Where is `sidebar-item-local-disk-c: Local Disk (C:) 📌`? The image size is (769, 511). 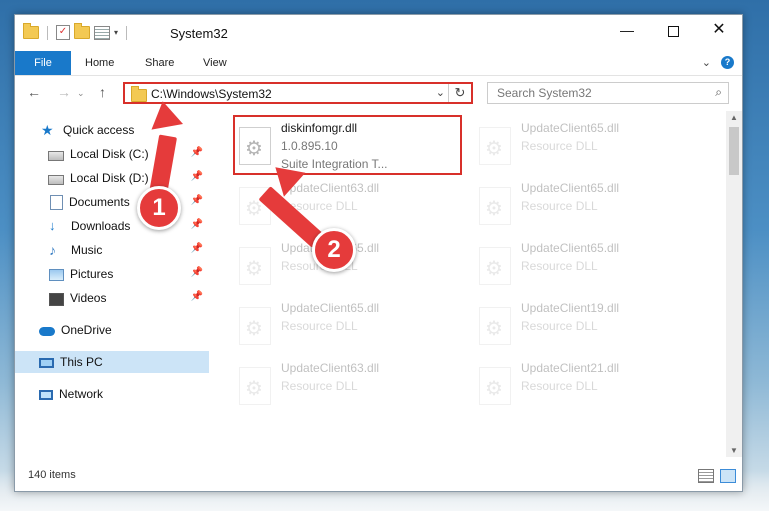 sidebar-item-local-disk-c: Local Disk (C:) 📌 is located at coordinates (112, 154).